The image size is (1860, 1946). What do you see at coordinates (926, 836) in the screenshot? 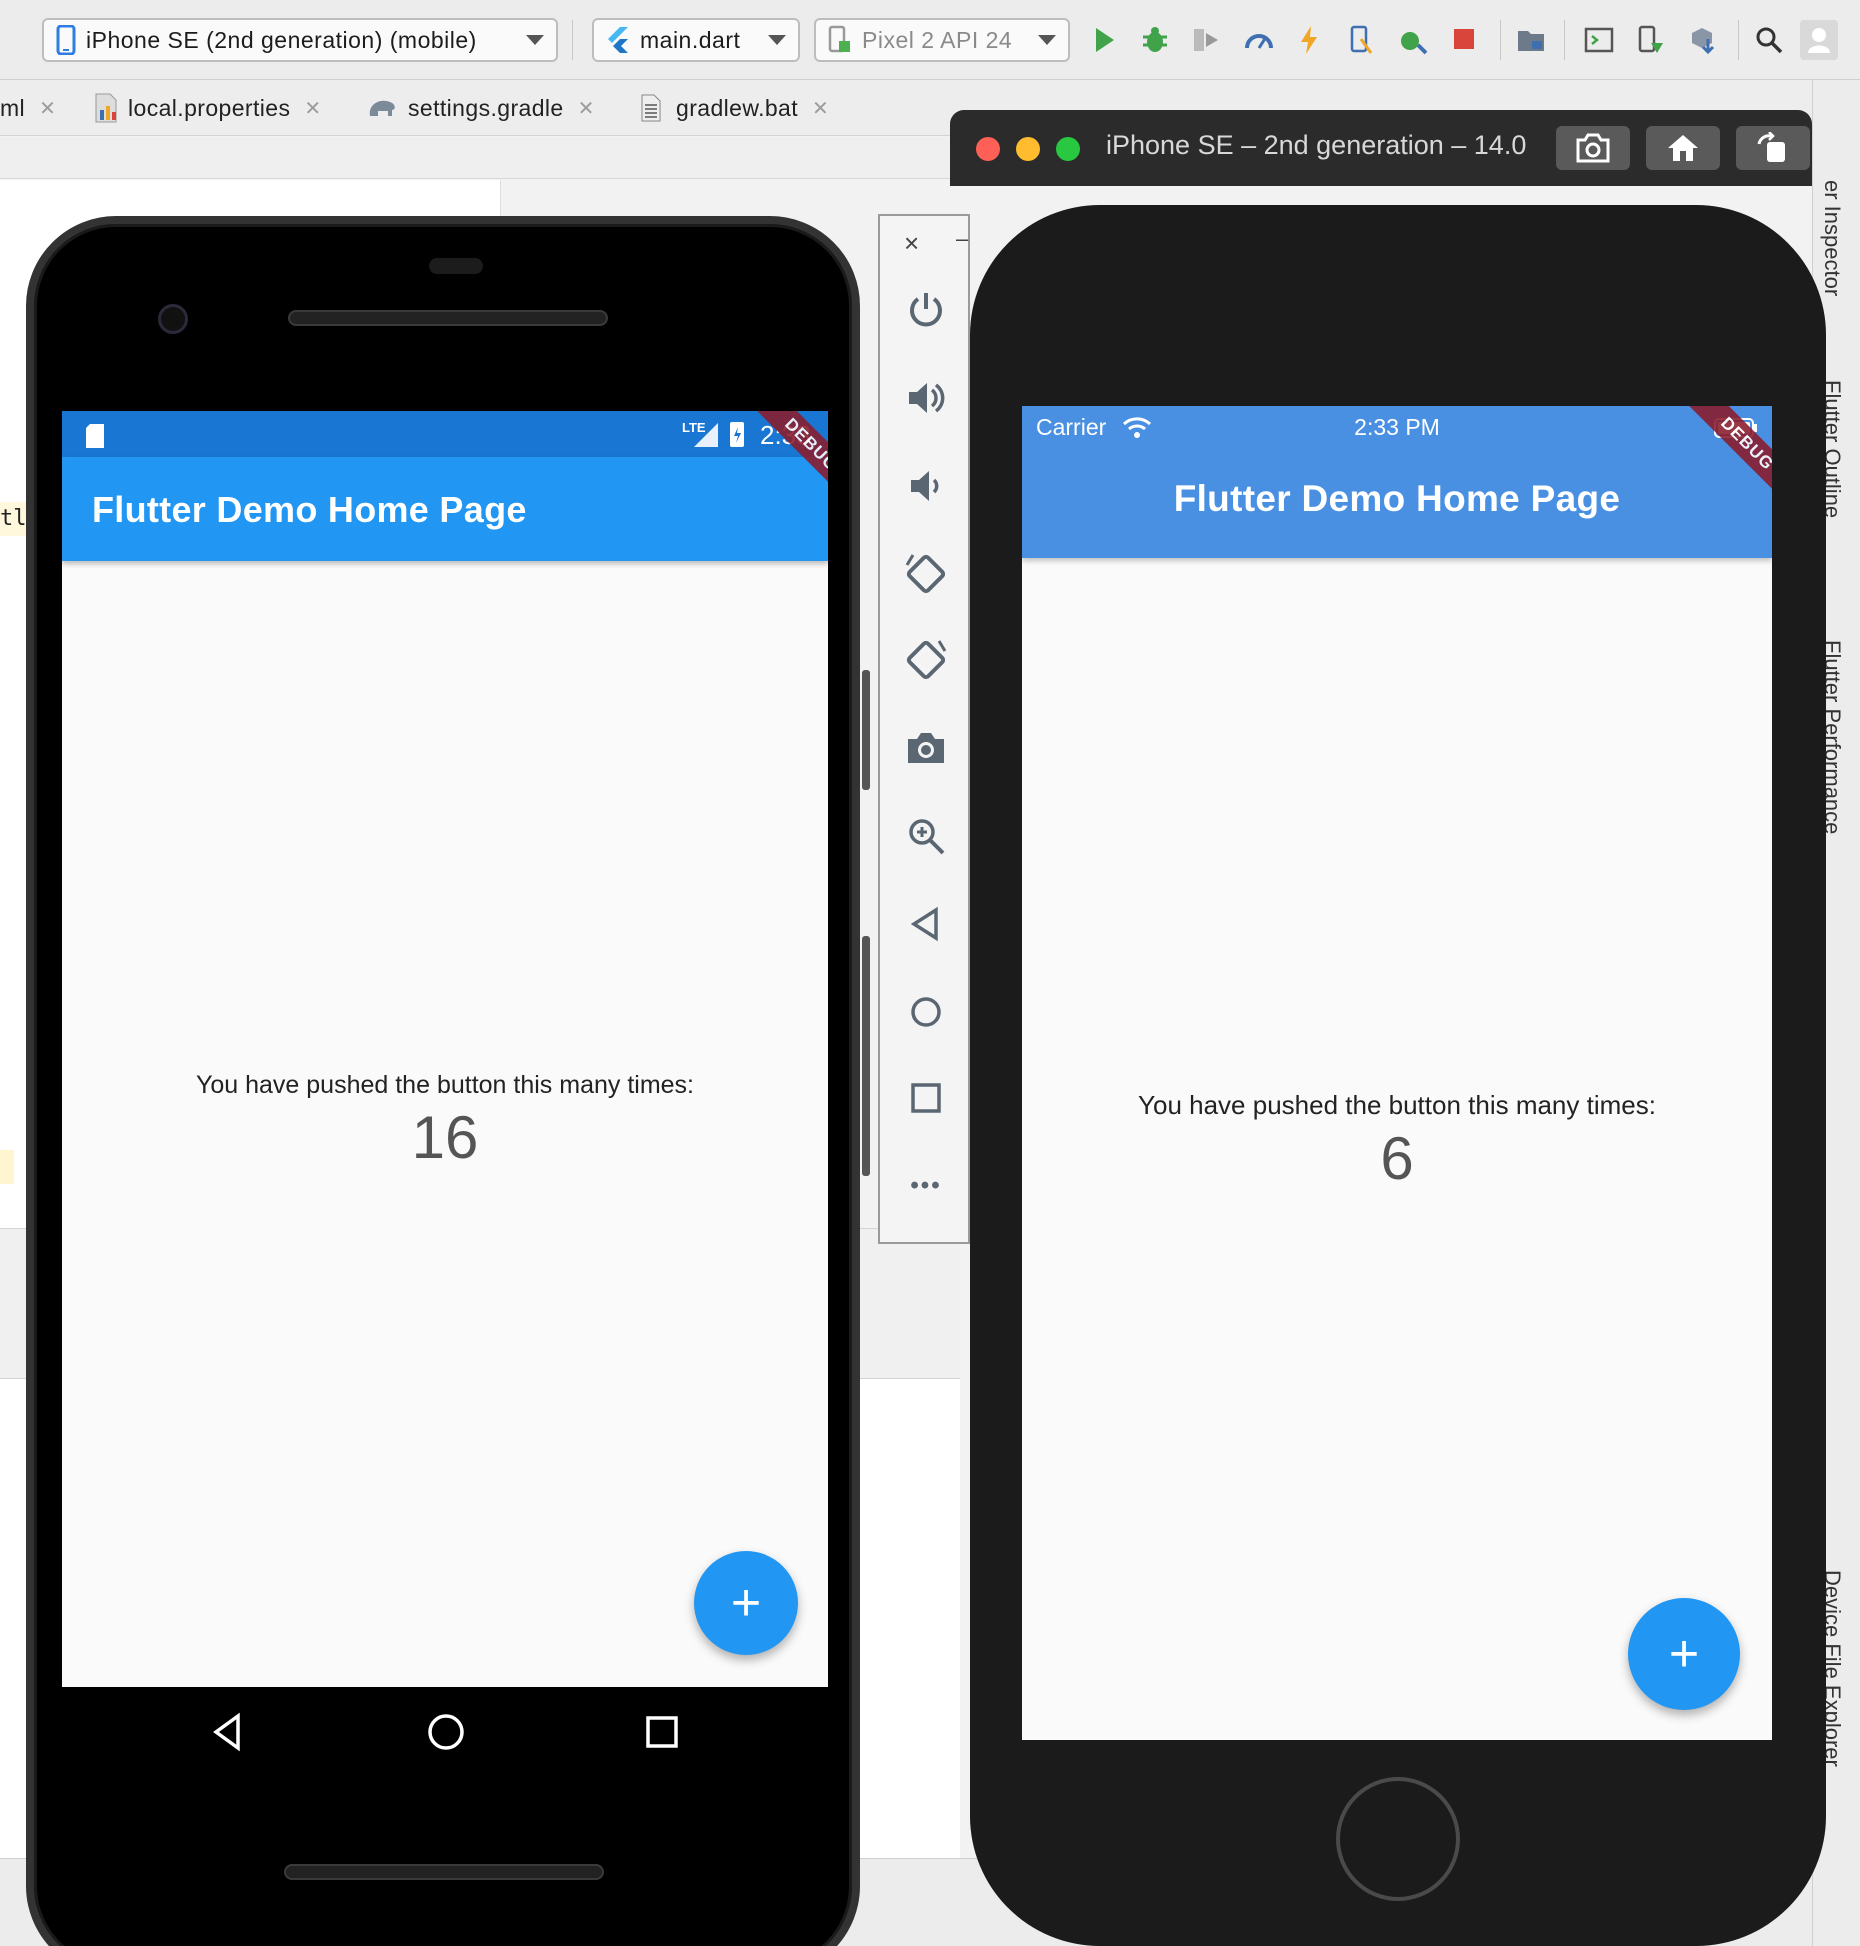
I see `zoom-button` at bounding box center [926, 836].